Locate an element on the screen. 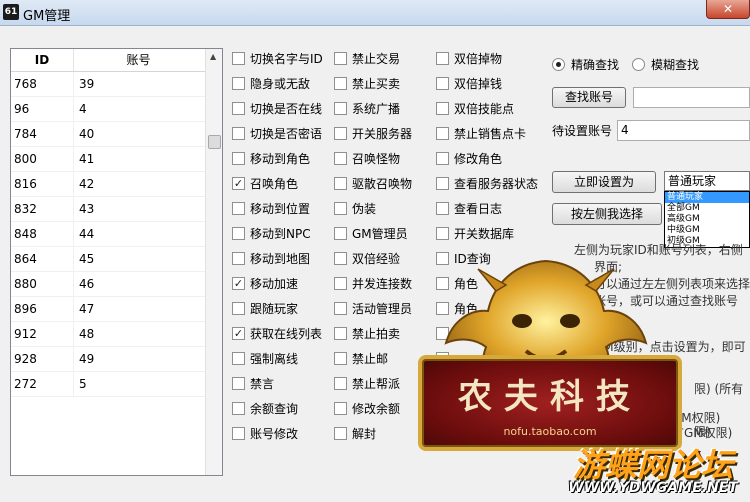  search-input is located at coordinates (691, 97).